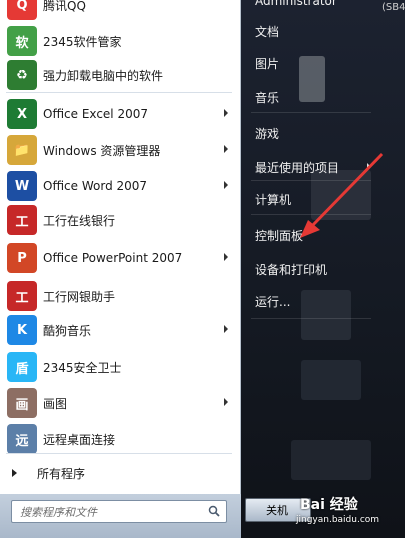  What do you see at coordinates (120, 473) in the screenshot?
I see `all-programs-button: 所有程序` at bounding box center [120, 473].